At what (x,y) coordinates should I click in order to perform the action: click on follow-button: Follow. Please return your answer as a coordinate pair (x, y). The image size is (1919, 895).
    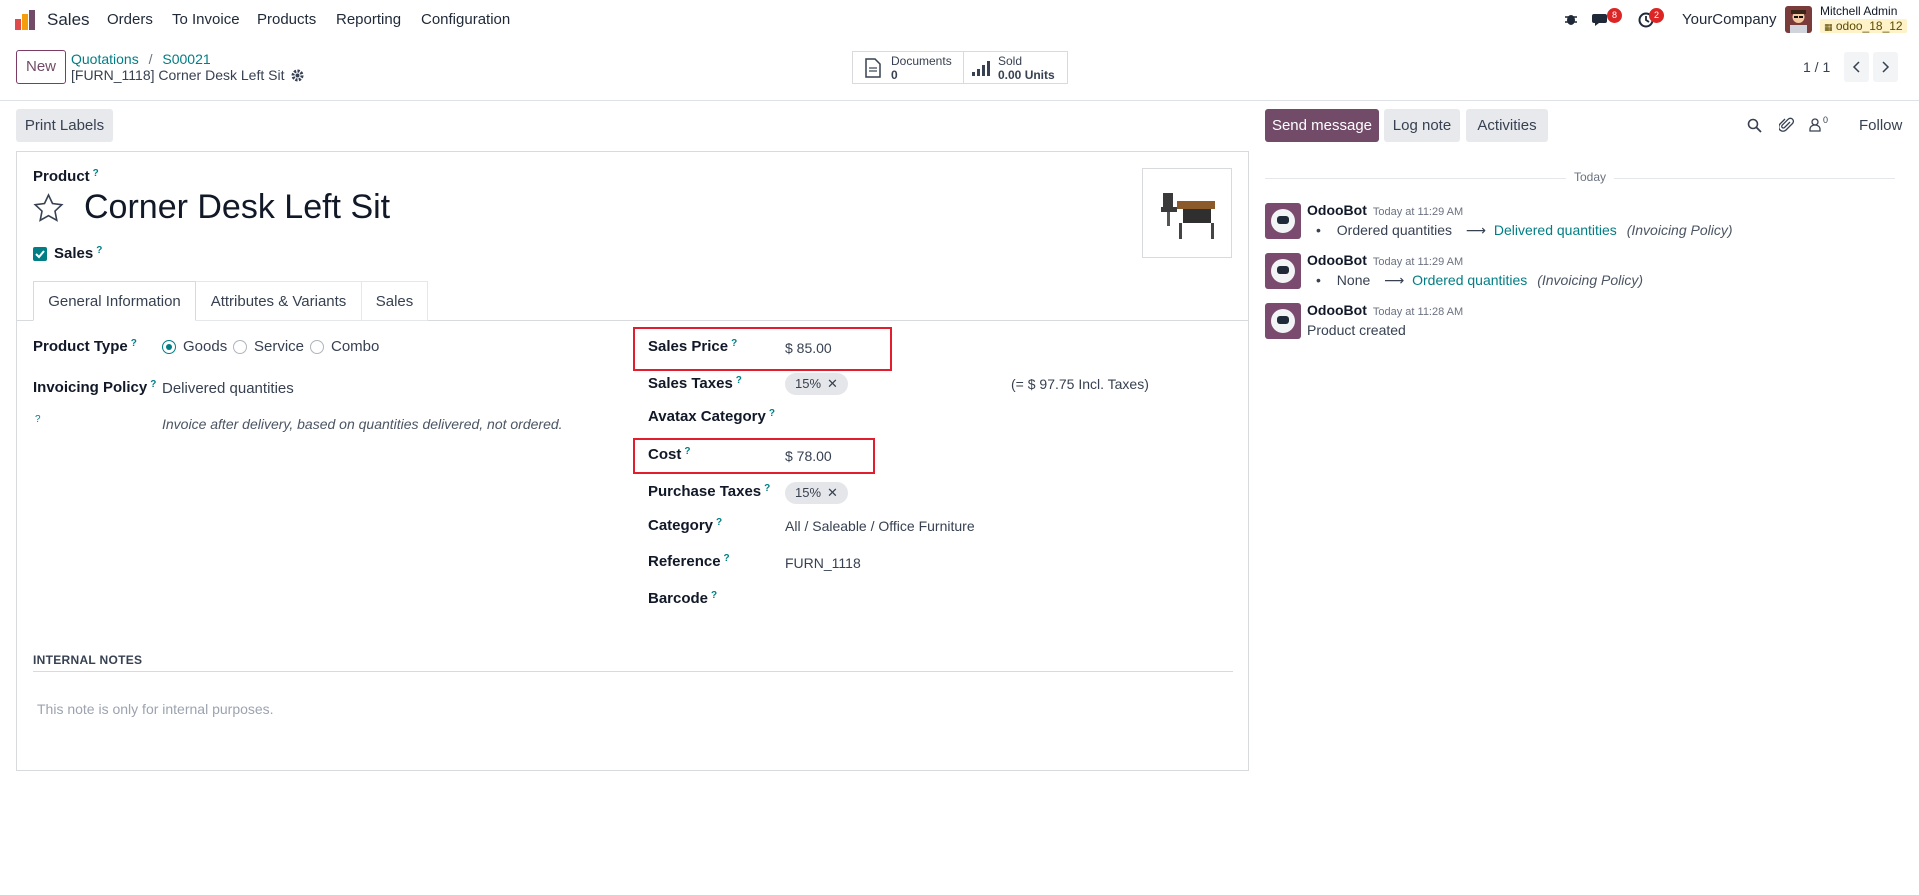
    Looking at the image, I should click on (1880, 125).